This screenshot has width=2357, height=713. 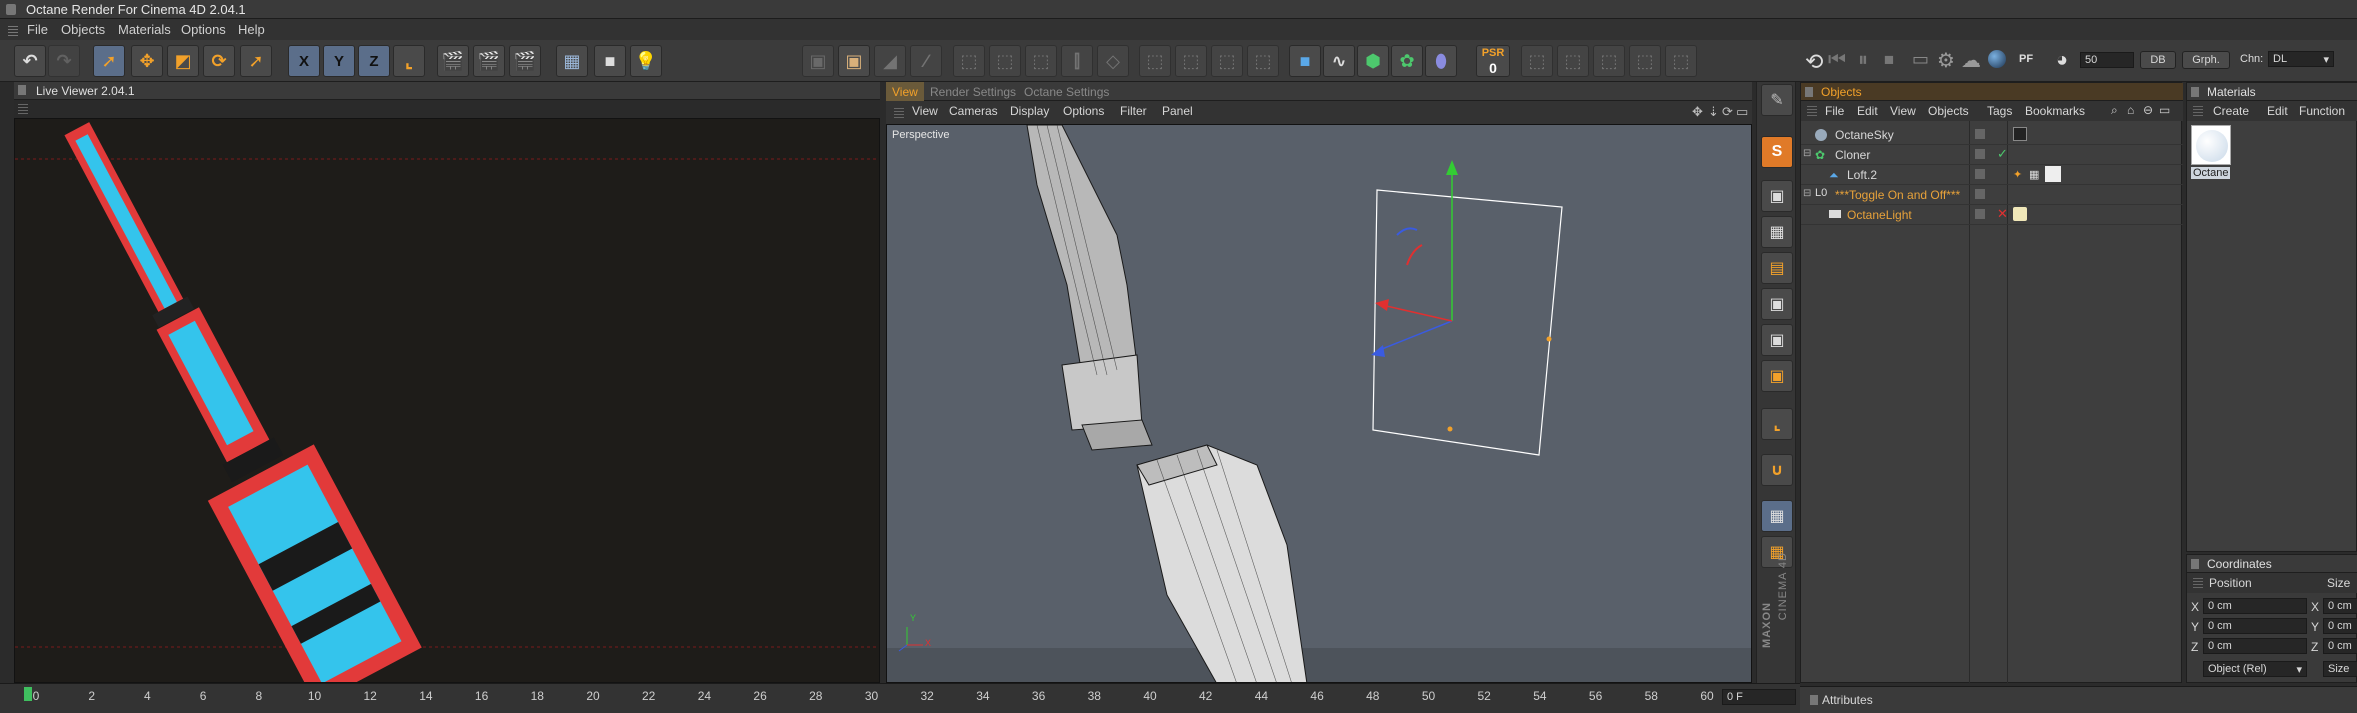 What do you see at coordinates (304, 61) in the screenshot?
I see `axis-x-button: X` at bounding box center [304, 61].